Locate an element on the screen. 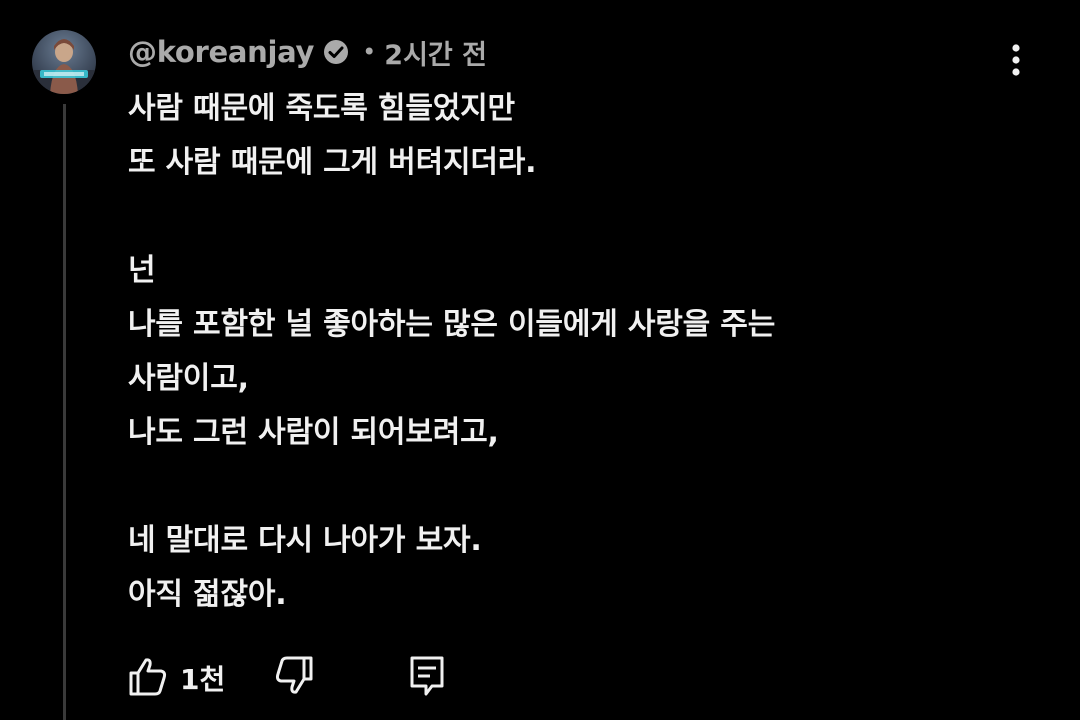 The height and width of the screenshot is (720, 1080). avatar is located at coordinates (64, 62).